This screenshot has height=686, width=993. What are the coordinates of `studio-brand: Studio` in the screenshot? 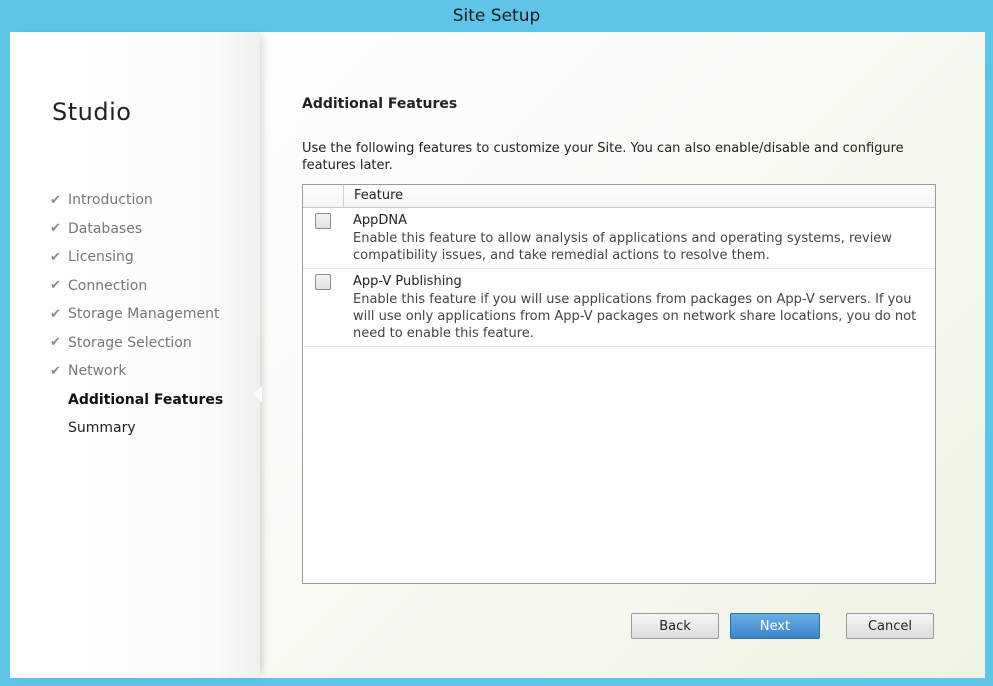 It's located at (92, 112).